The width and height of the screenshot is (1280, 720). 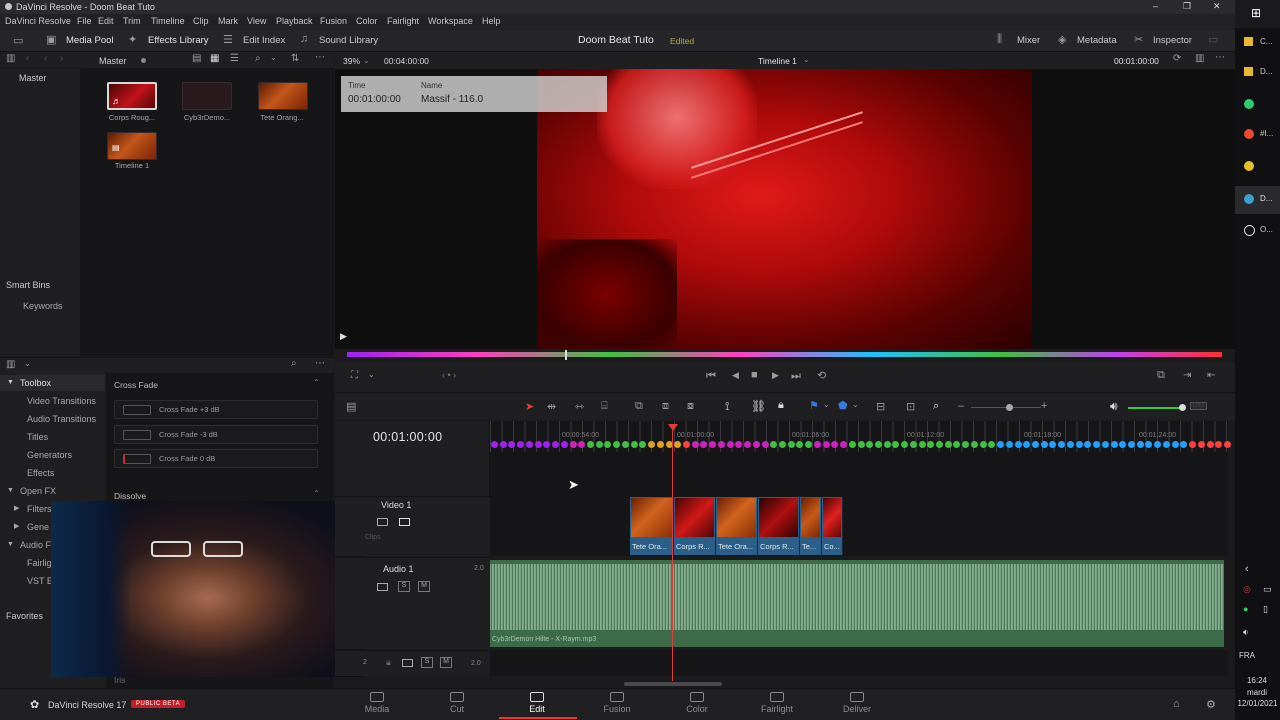 I want to click on tree-effects: Effects, so click(x=40, y=473).